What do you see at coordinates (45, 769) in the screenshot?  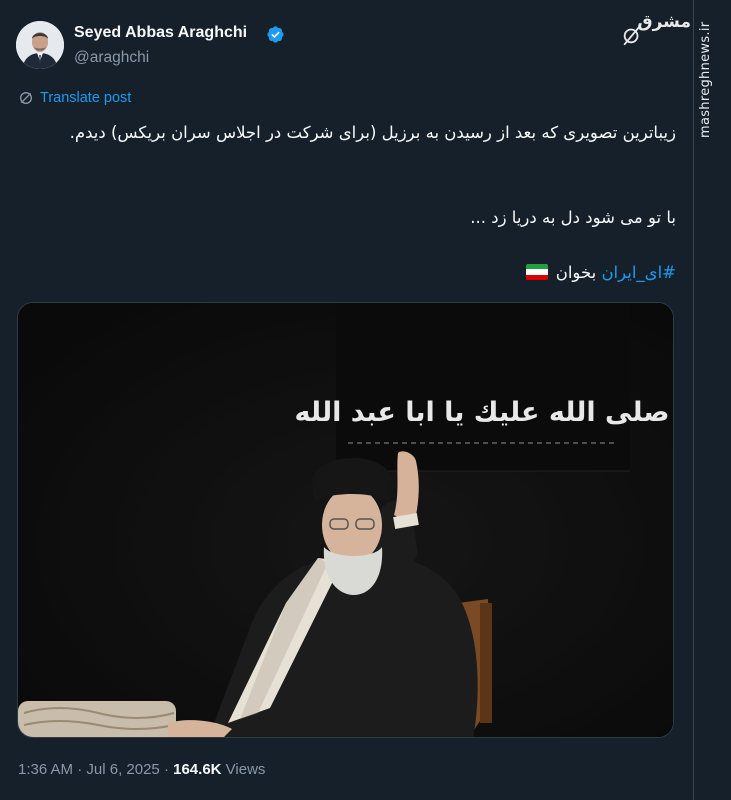 I see `tweet-time: 1:36 AM` at bounding box center [45, 769].